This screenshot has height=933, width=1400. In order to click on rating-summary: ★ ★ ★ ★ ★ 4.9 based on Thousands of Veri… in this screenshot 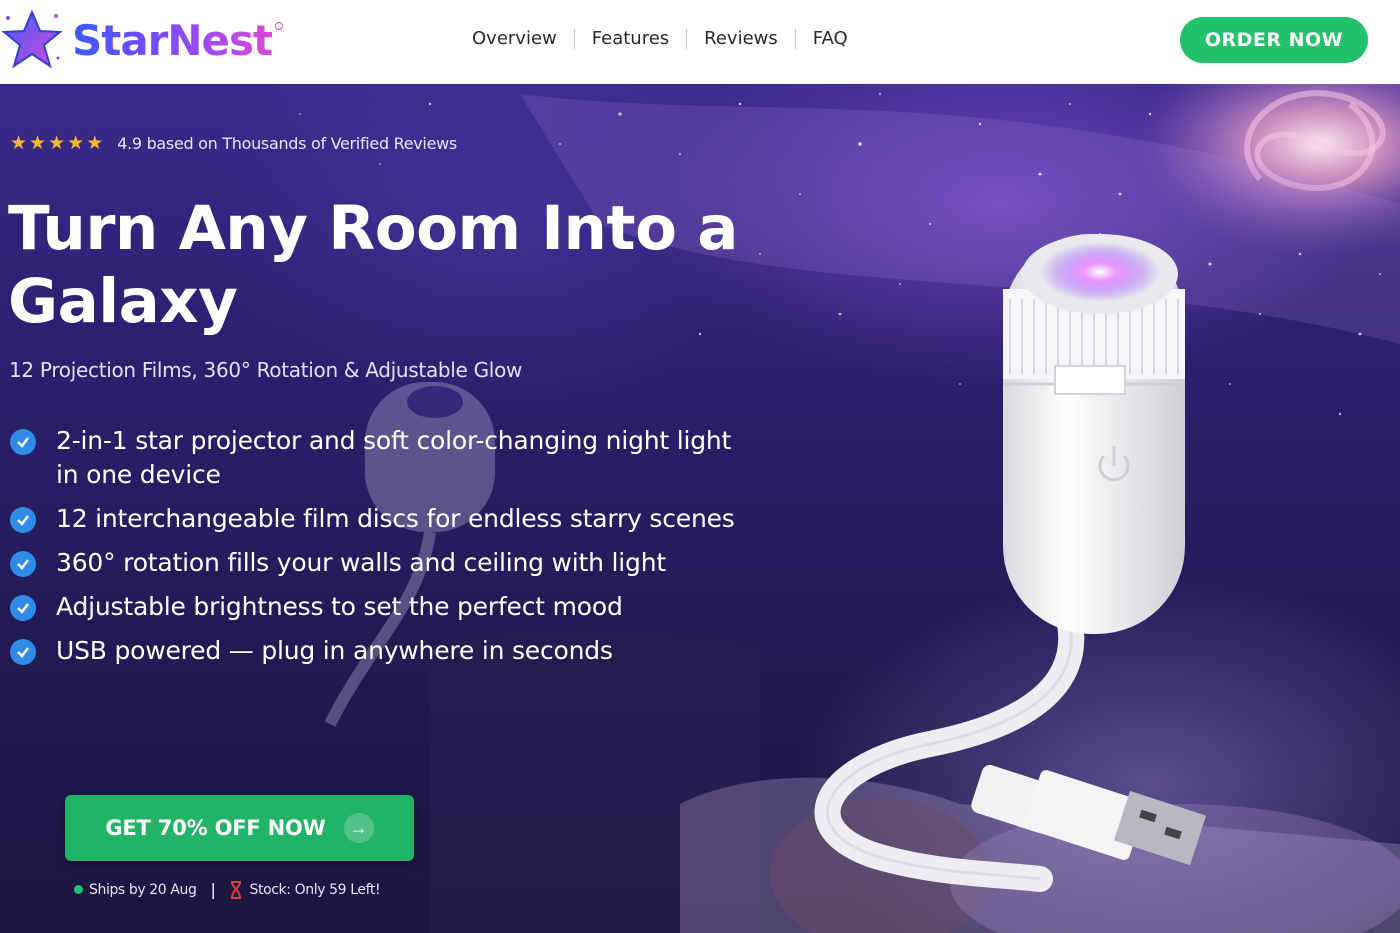, I will do `click(233, 143)`.